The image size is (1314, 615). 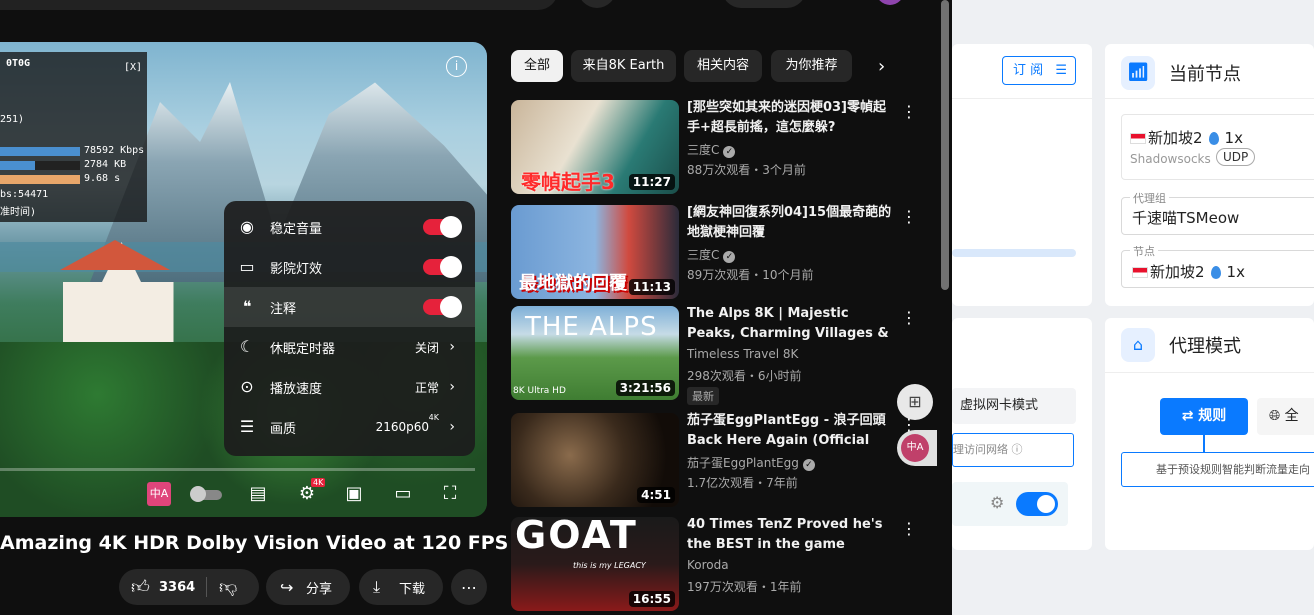 What do you see at coordinates (1236, 157) in the screenshot?
I see `udp-badge: UDP` at bounding box center [1236, 157].